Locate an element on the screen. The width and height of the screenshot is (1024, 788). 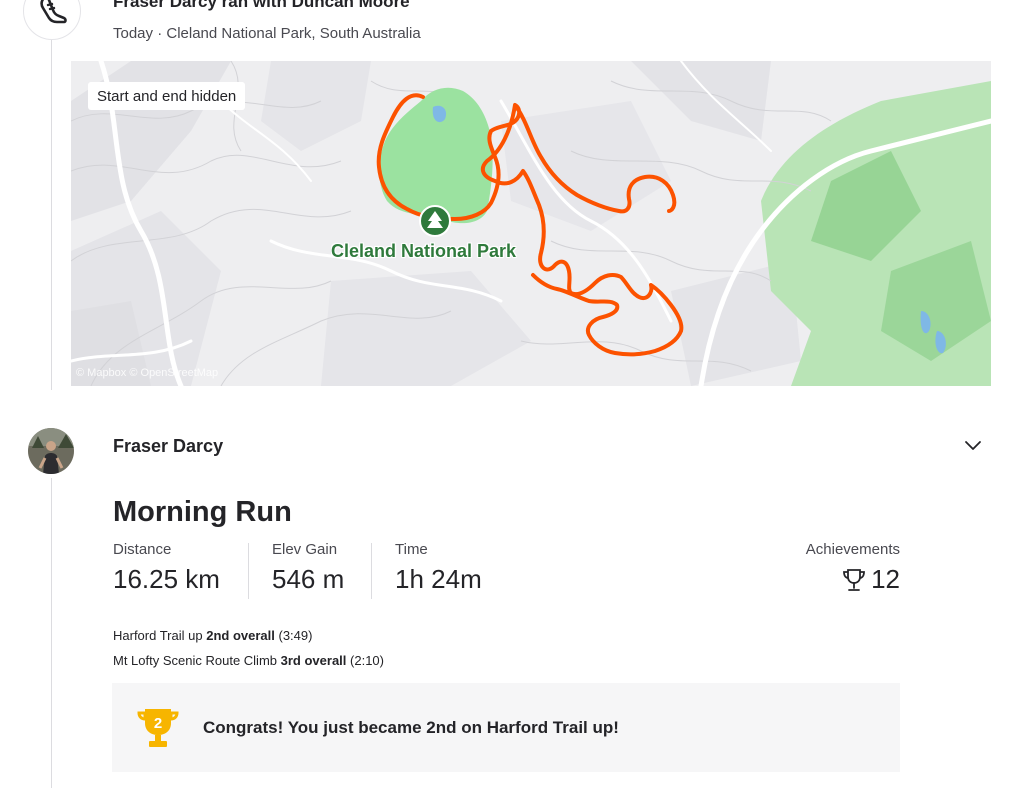
stat-value: 1h 24m is located at coordinates (438, 579).